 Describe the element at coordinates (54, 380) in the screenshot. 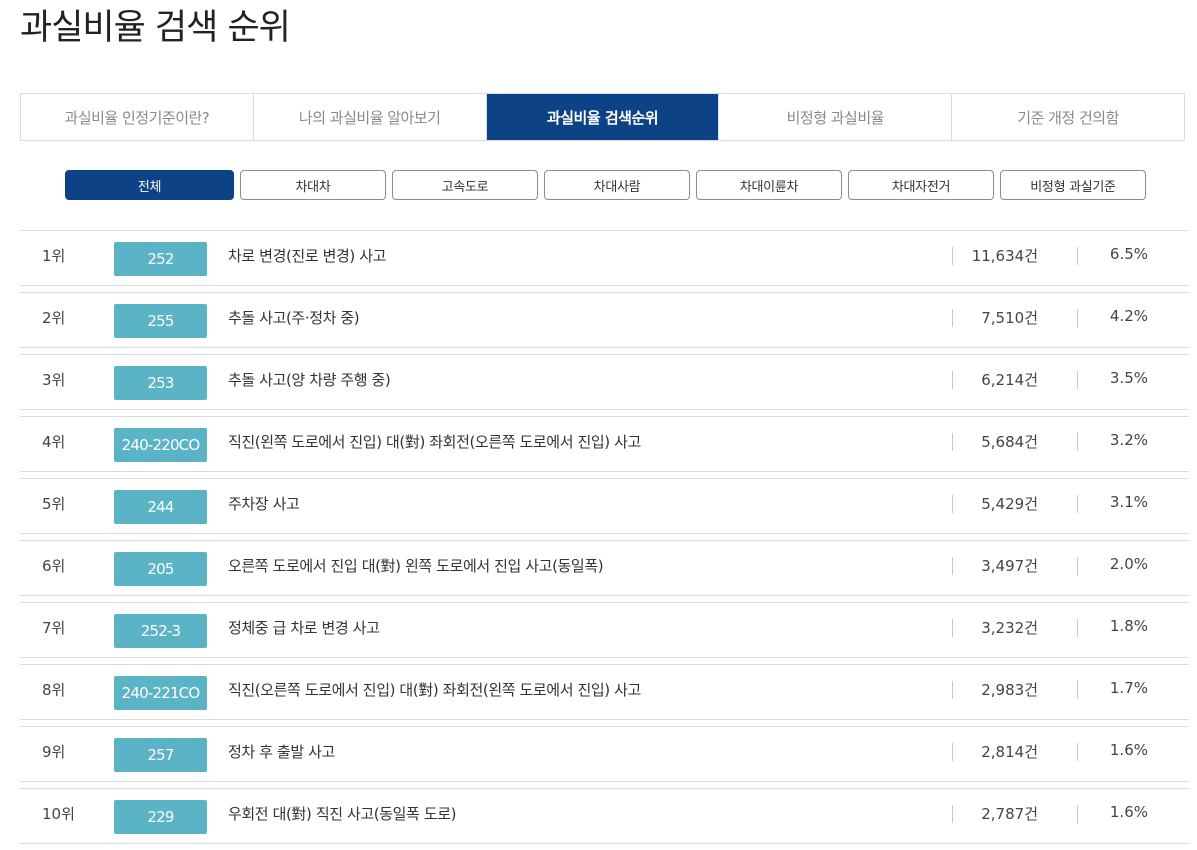

I see `rank-number: 3위` at that location.